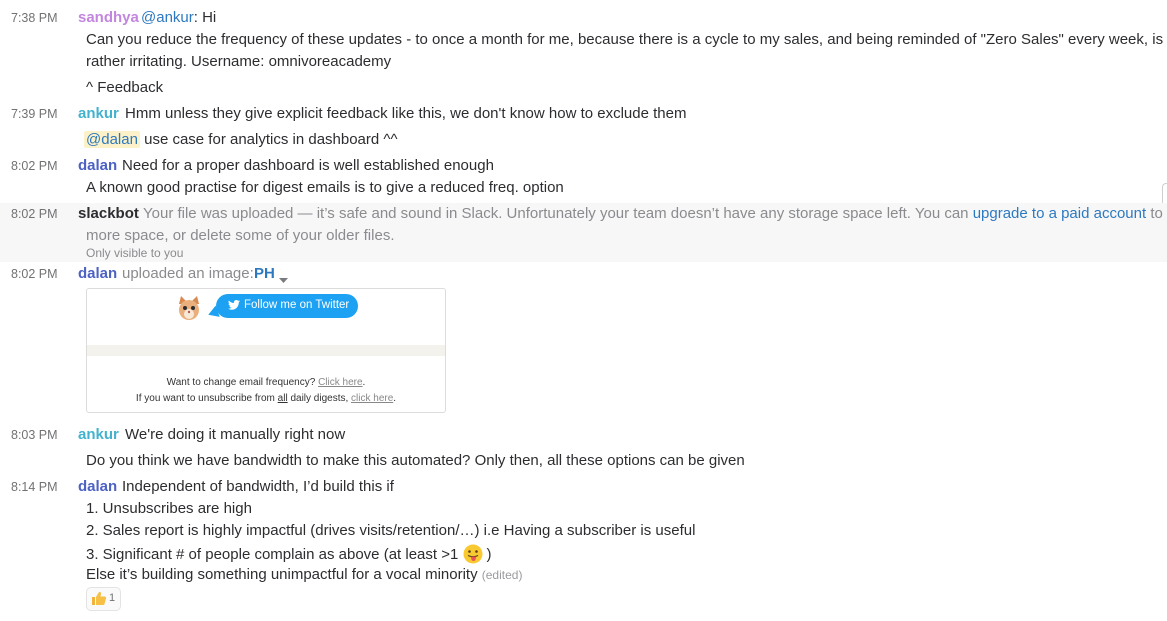 The height and width of the screenshot is (621, 1167). I want to click on preview-divider-band, so click(266, 350).